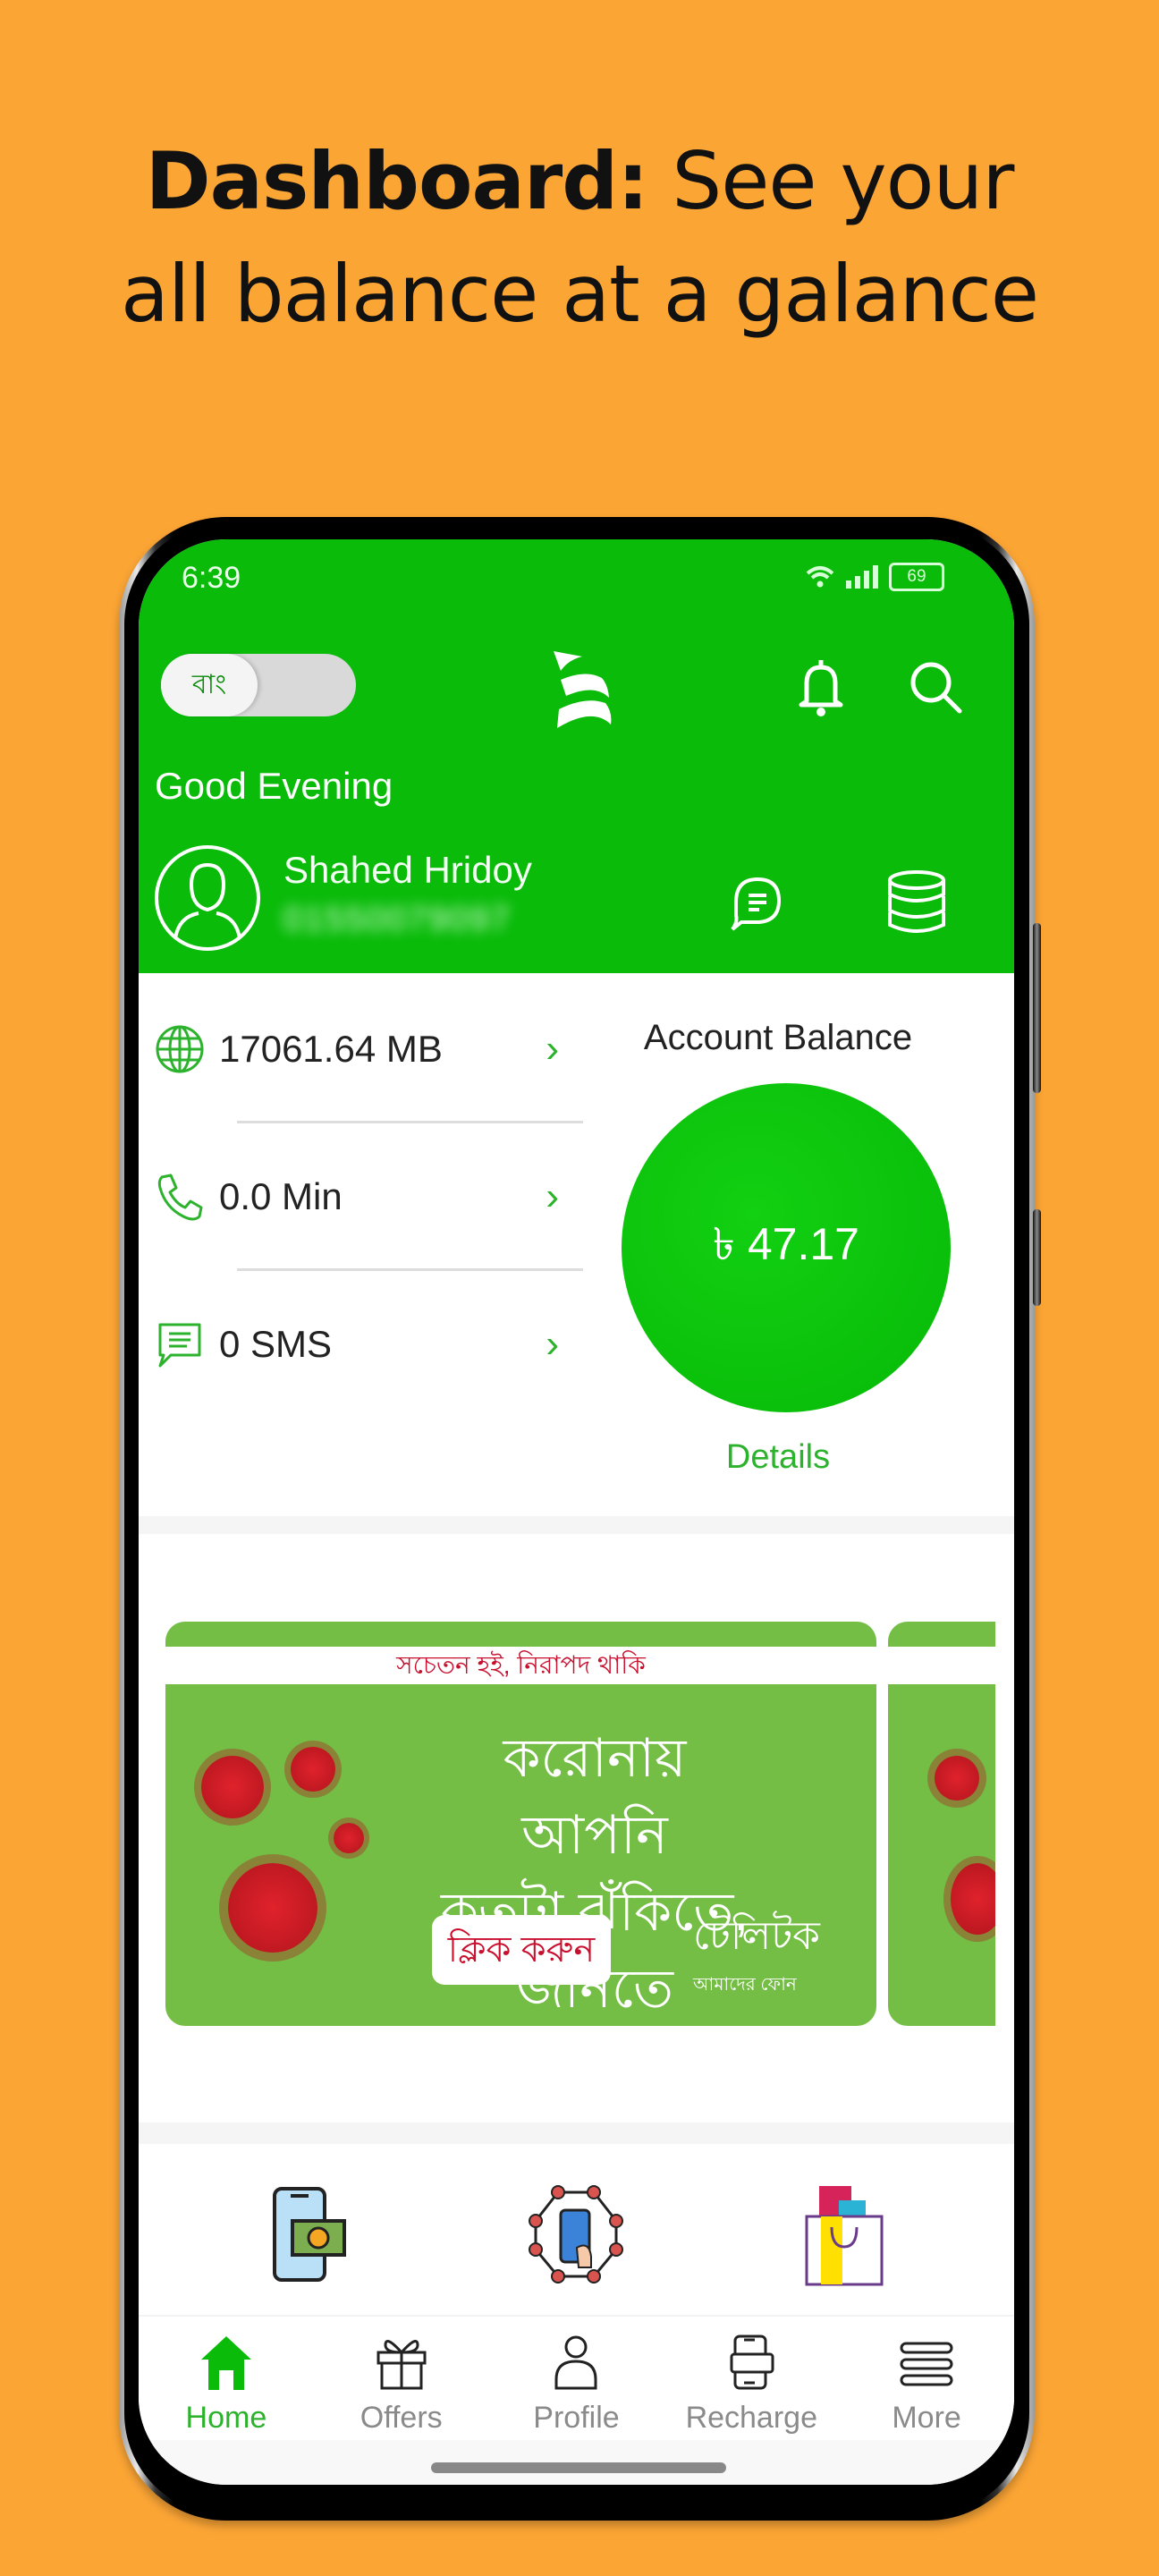 The height and width of the screenshot is (2576, 1159). What do you see at coordinates (751, 2418) in the screenshot?
I see `nav-recharge-label: Recharge` at bounding box center [751, 2418].